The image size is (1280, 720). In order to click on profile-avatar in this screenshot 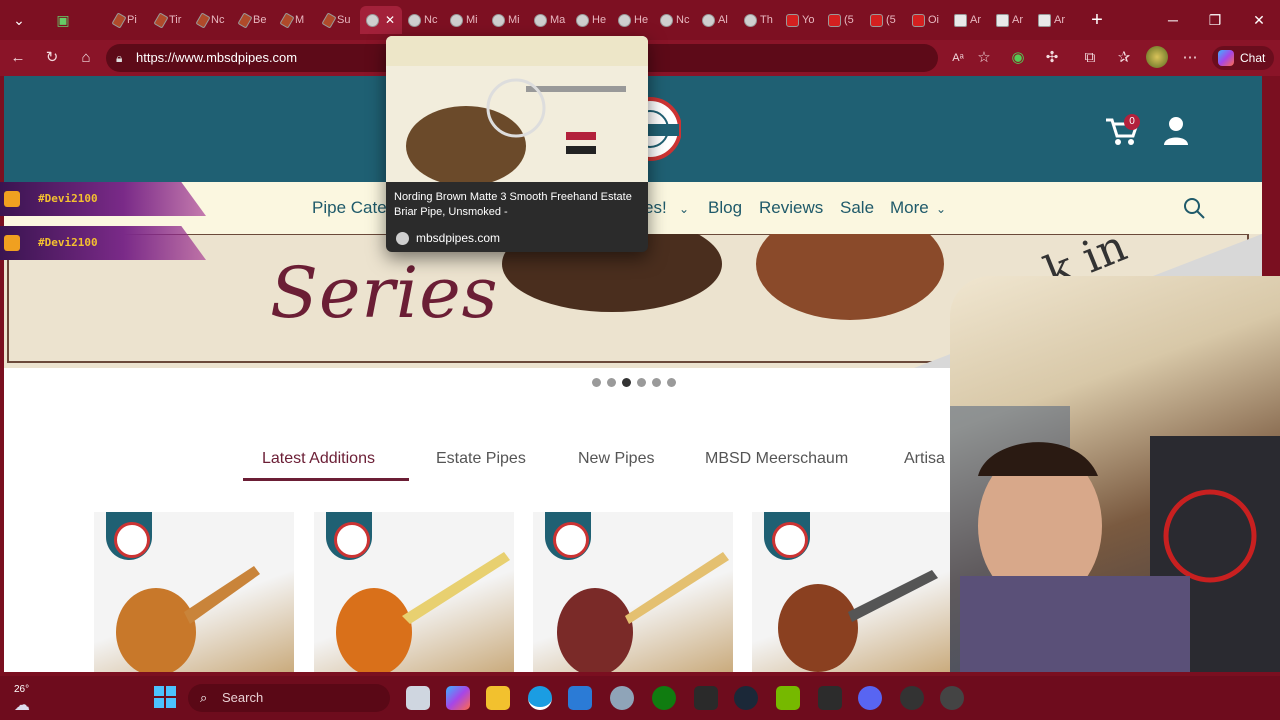, I will do `click(1157, 57)`.